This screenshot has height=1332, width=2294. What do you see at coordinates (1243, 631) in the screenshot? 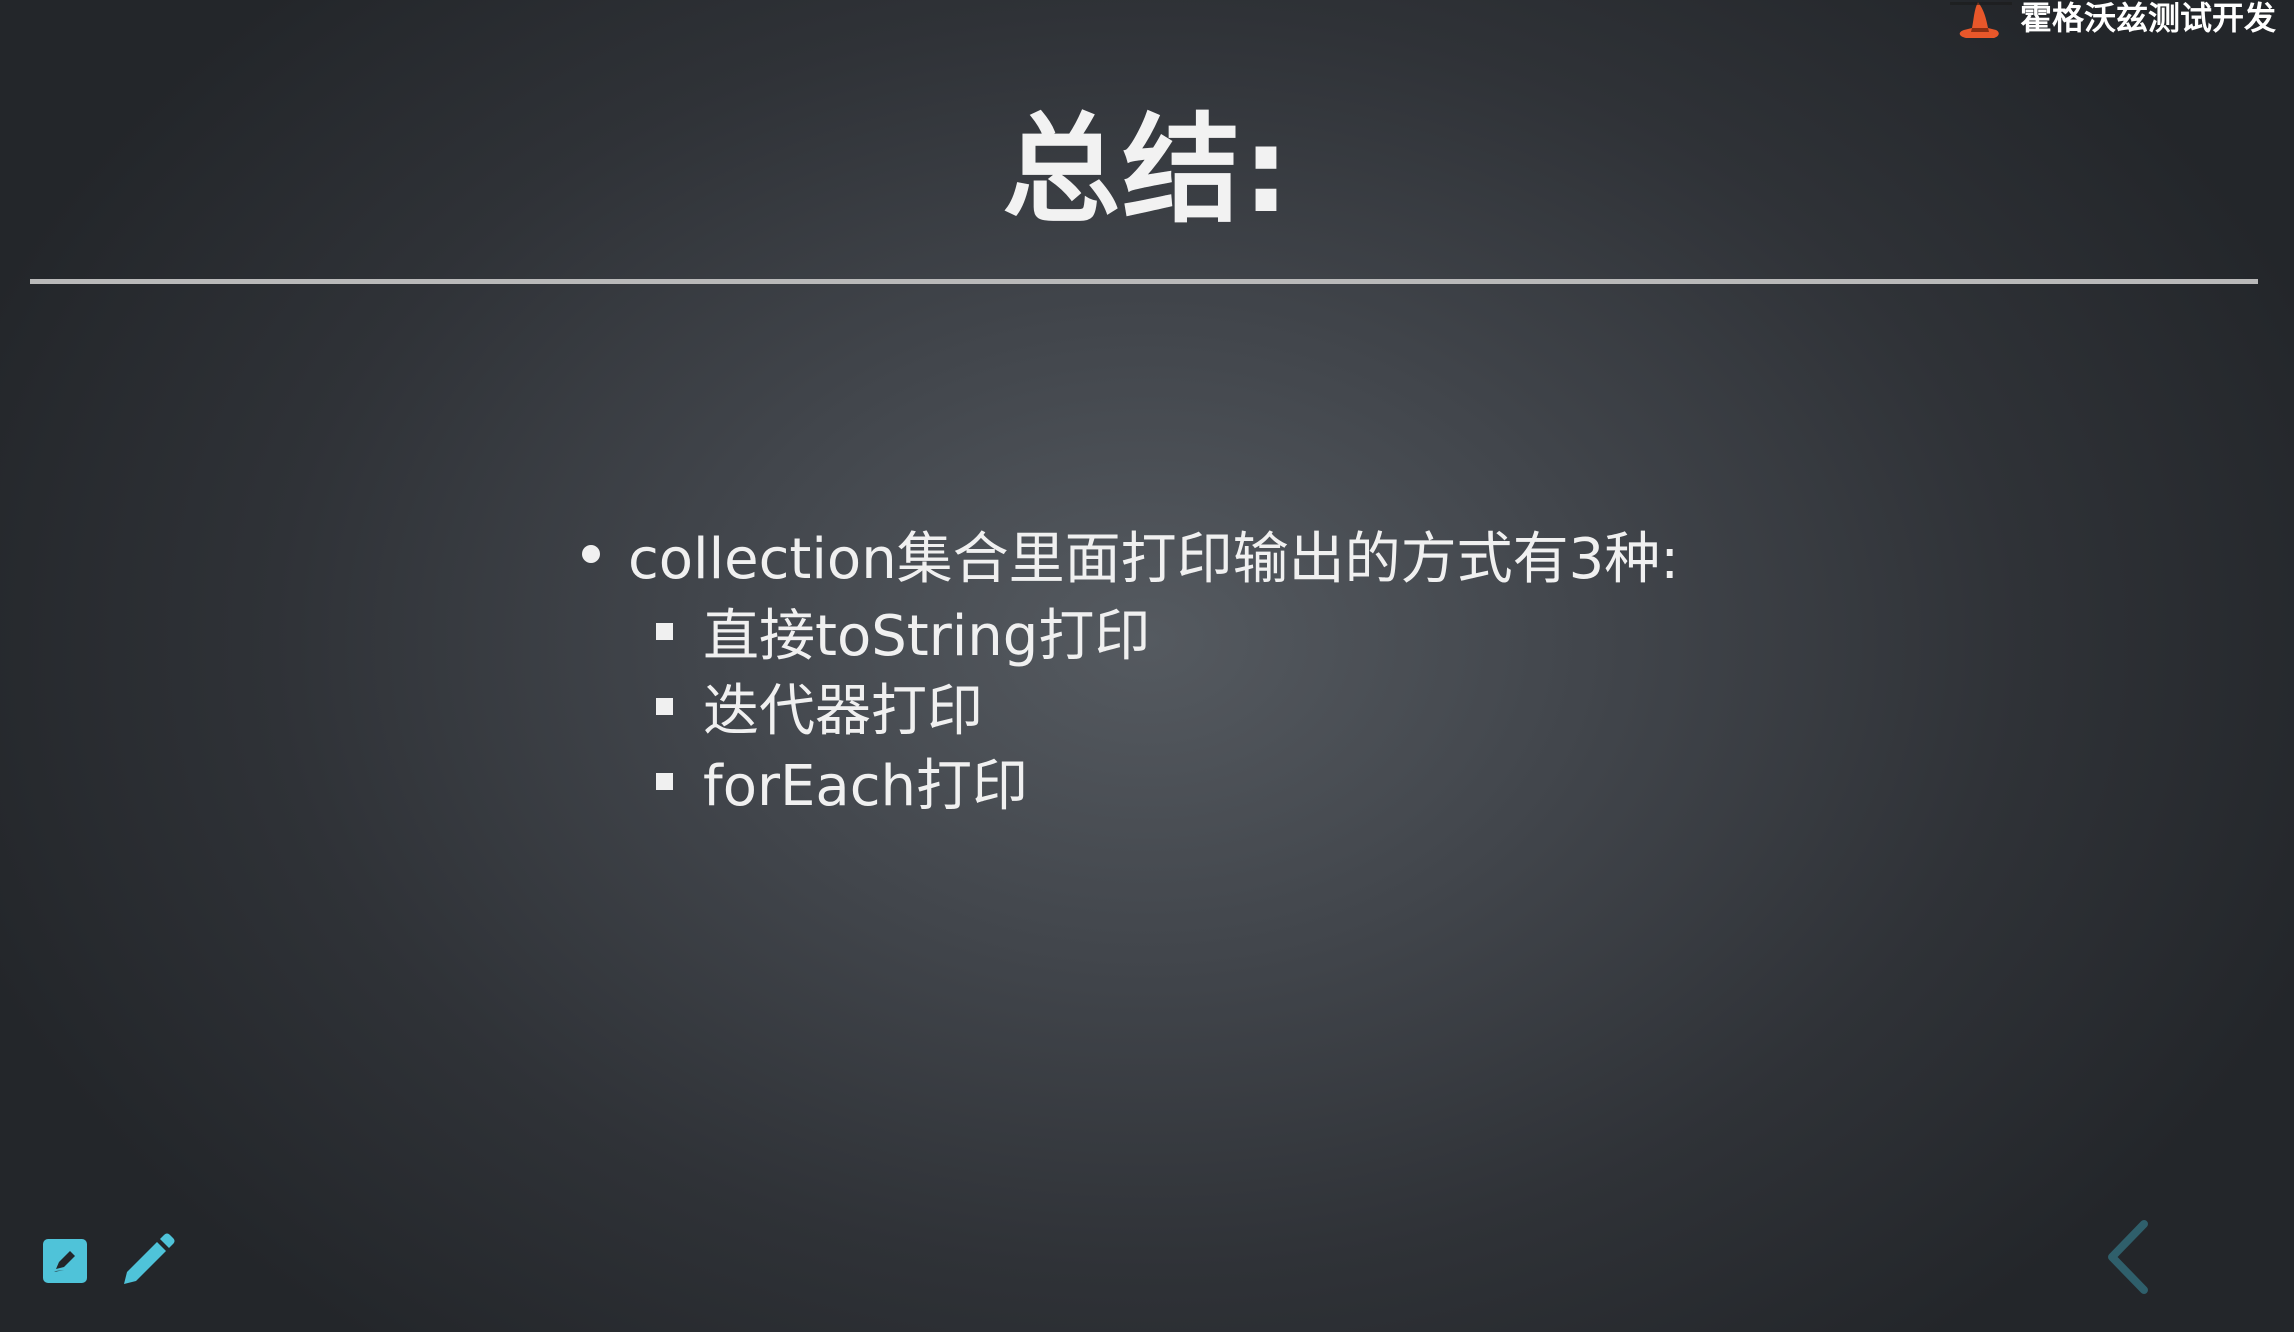
I see `sub-list-item: 直接toString打印` at bounding box center [1243, 631].